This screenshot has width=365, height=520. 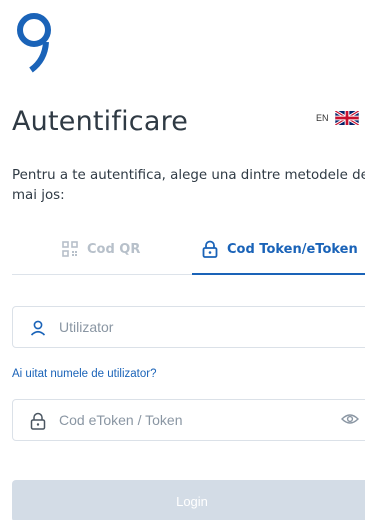 What do you see at coordinates (38, 328) in the screenshot?
I see `user-icon` at bounding box center [38, 328].